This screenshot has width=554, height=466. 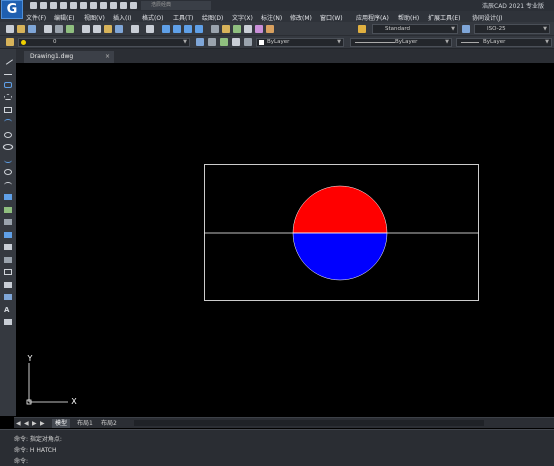 I want to click on horizontal-scrollbar, so click(x=309, y=423).